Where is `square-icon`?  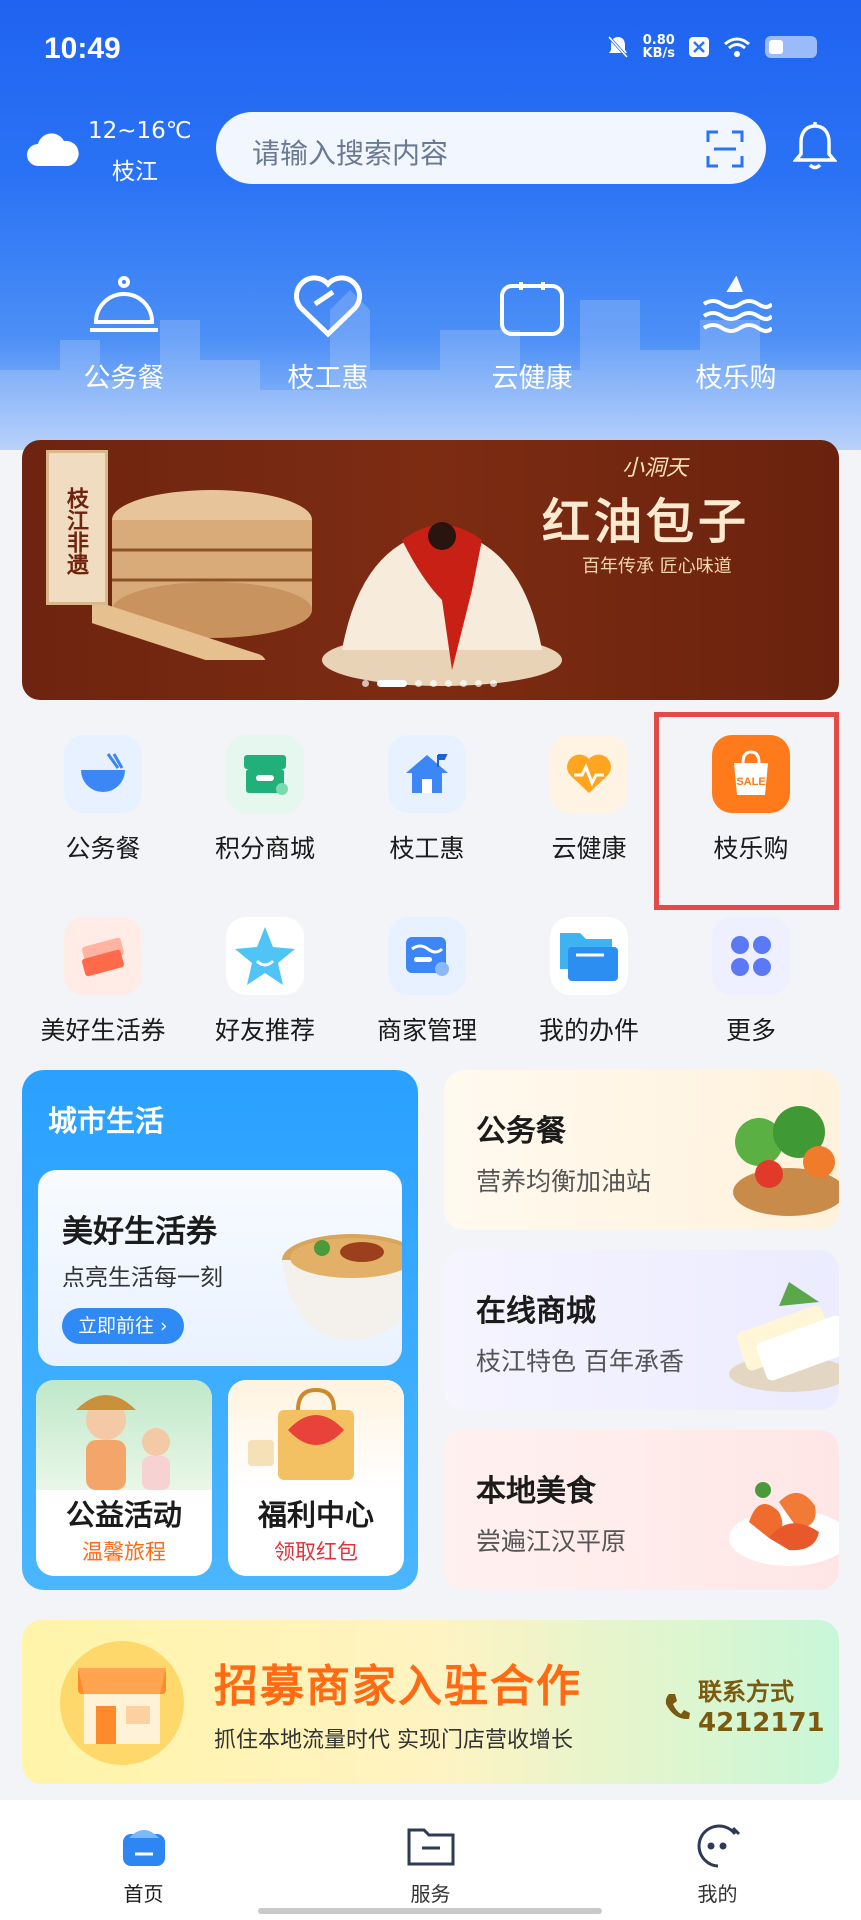
square-icon is located at coordinates (532, 309).